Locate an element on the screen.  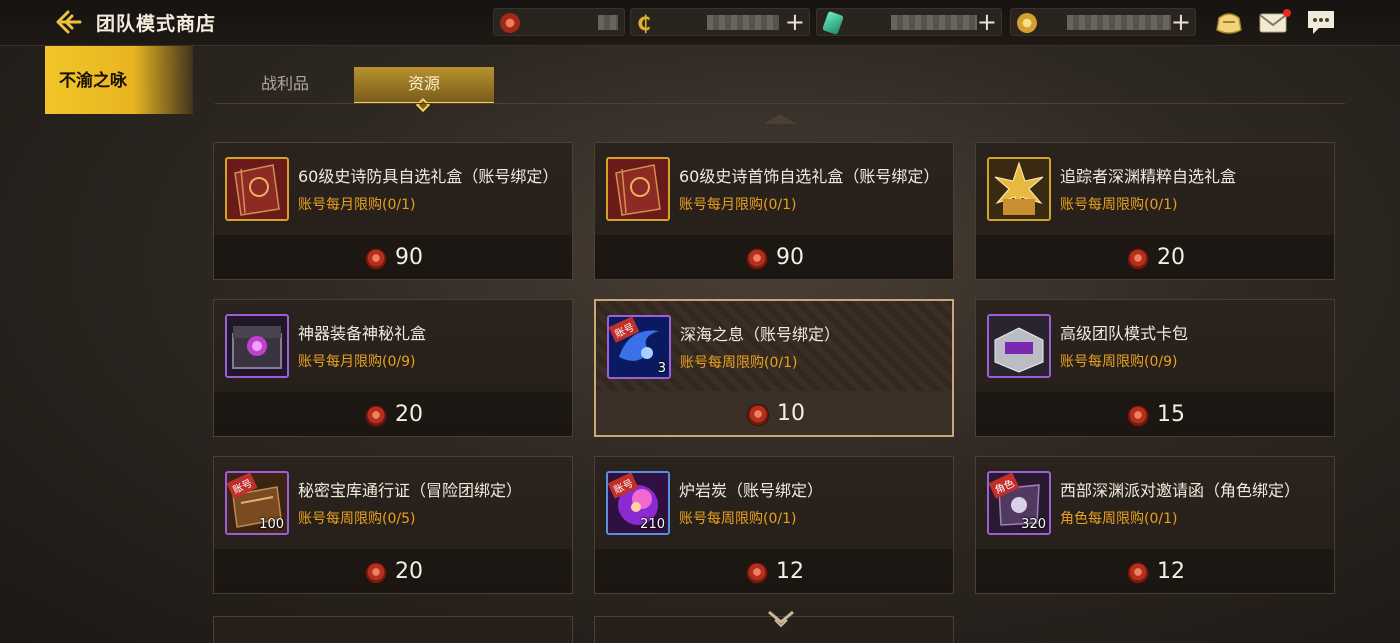
purchase-limit: 角色每周限购(0/1) is located at coordinates (1119, 519).